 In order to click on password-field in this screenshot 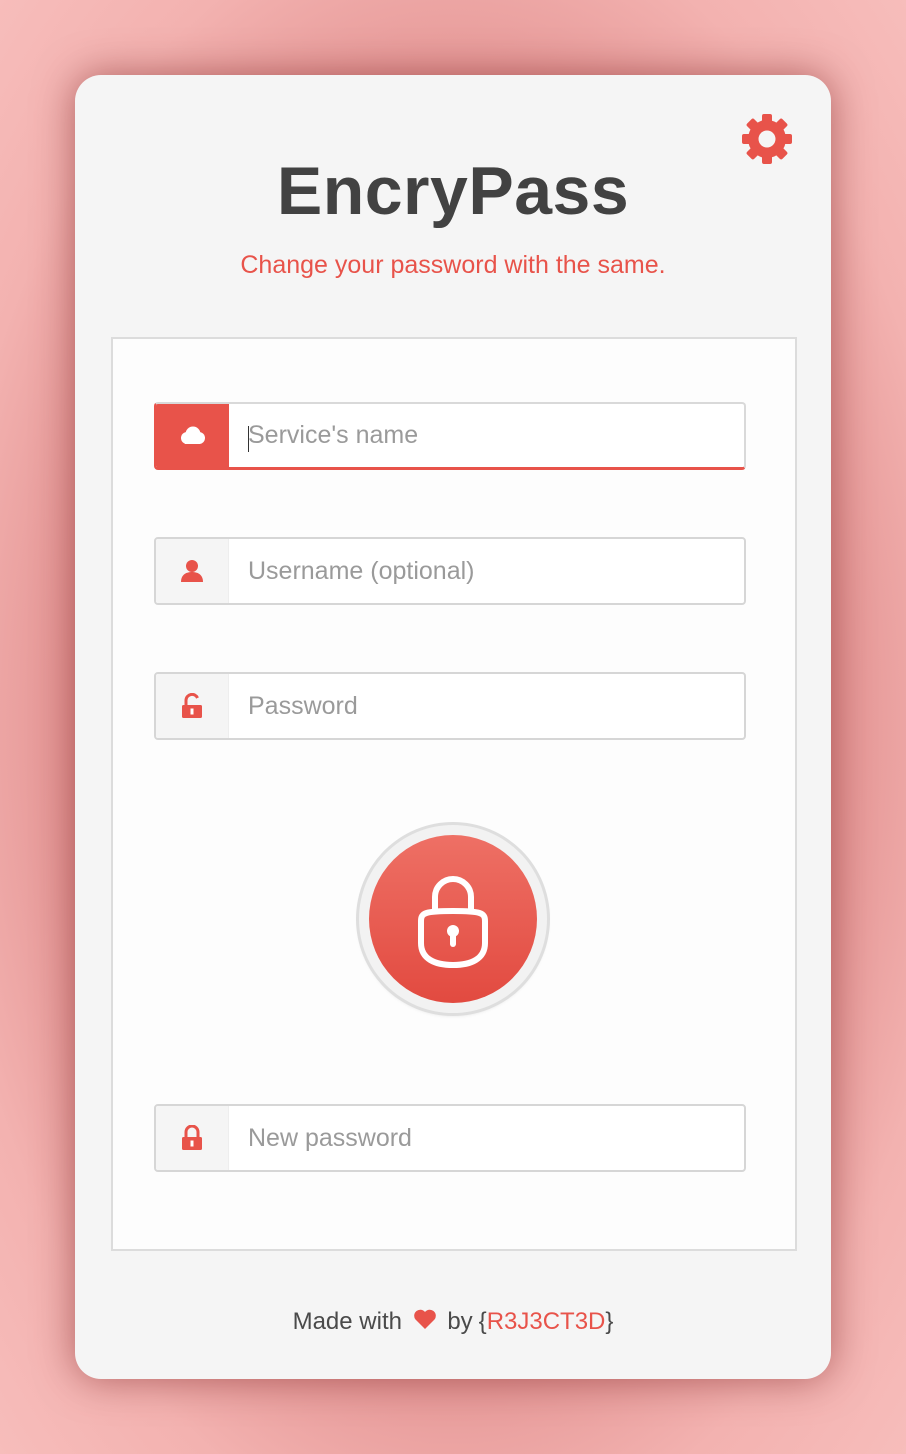, I will do `click(450, 706)`.